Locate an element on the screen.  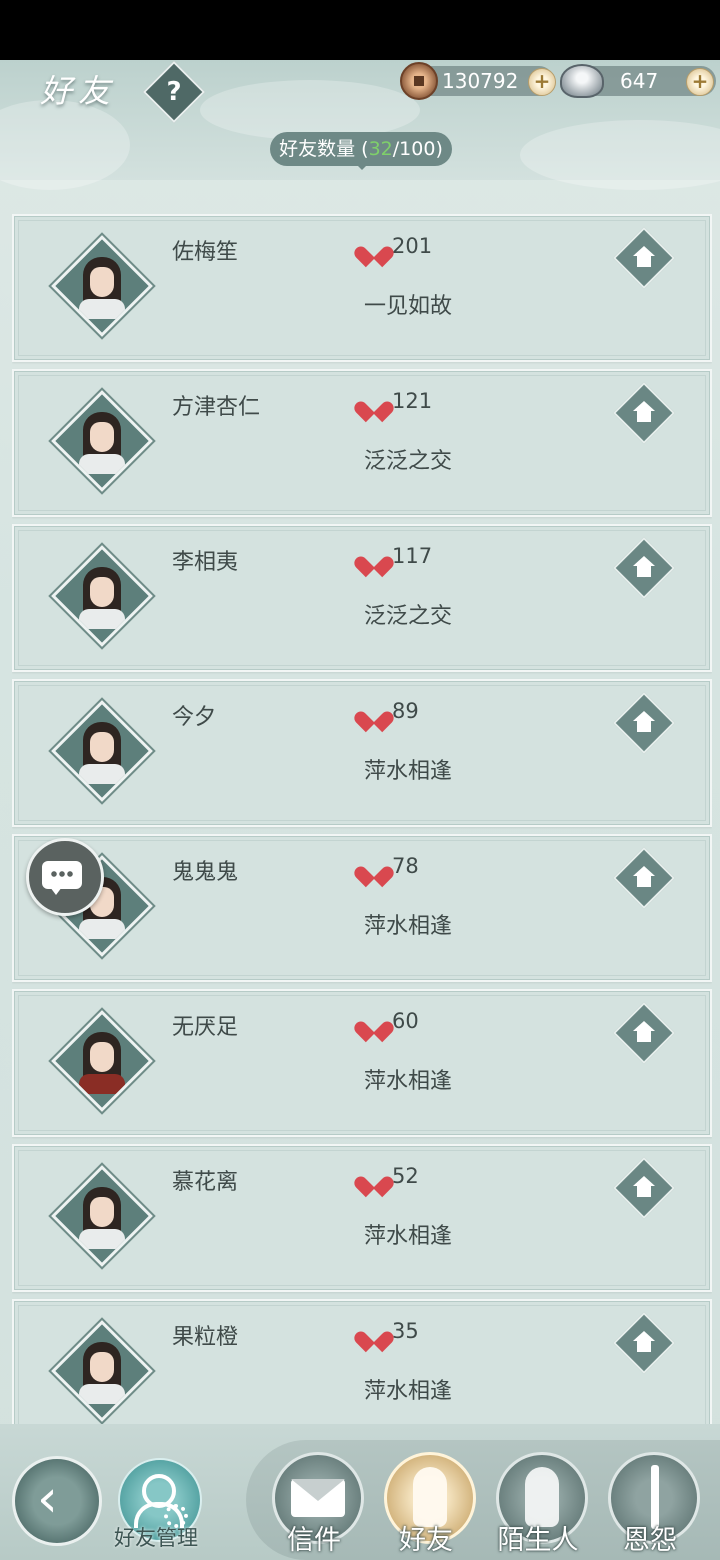
friendship-score: 201 is located at coordinates (412, 246).